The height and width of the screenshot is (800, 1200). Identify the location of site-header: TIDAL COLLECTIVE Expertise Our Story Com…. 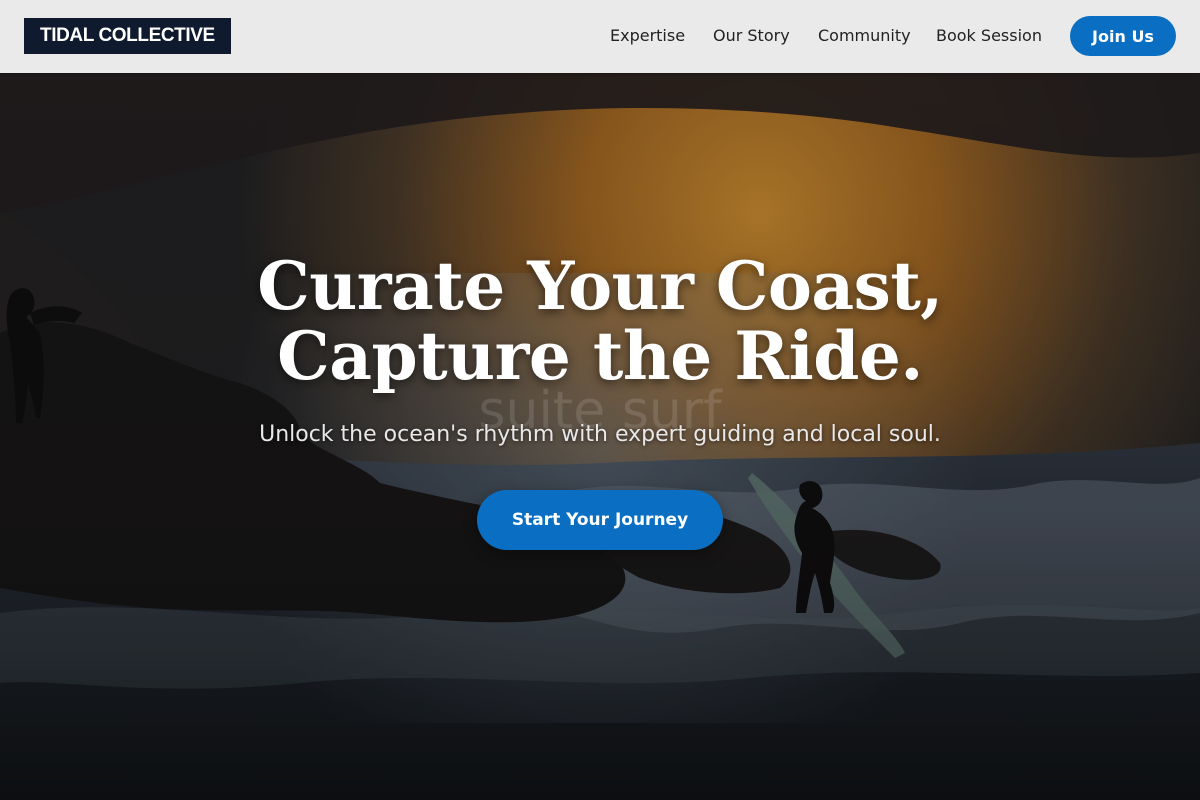
(600, 36).